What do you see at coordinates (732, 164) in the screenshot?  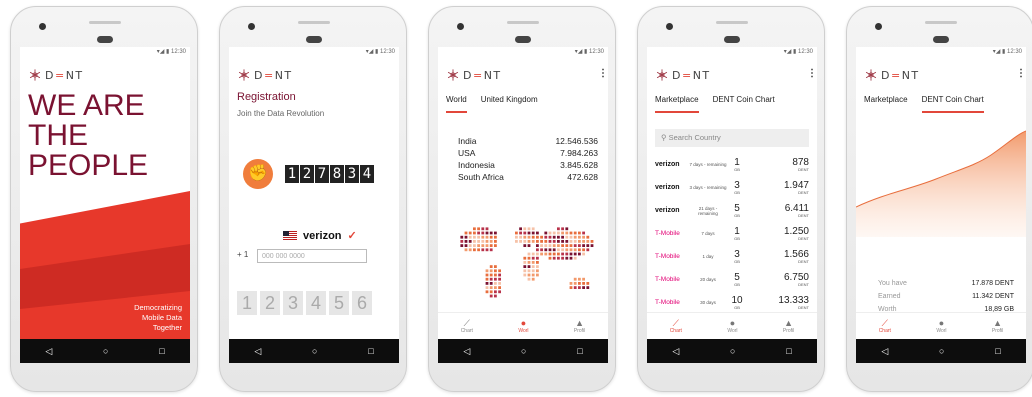 I see `offer-row: verizon 7 days - remaining 1 GB 878 DENT` at bounding box center [732, 164].